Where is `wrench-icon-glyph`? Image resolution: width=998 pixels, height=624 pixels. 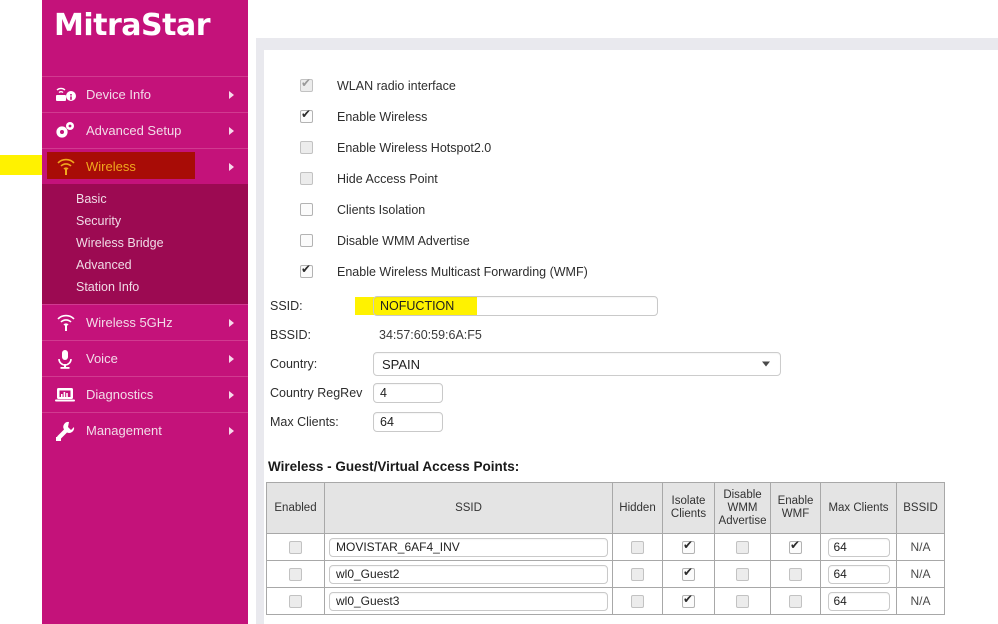
wrench-icon-glyph is located at coordinates (65, 431).